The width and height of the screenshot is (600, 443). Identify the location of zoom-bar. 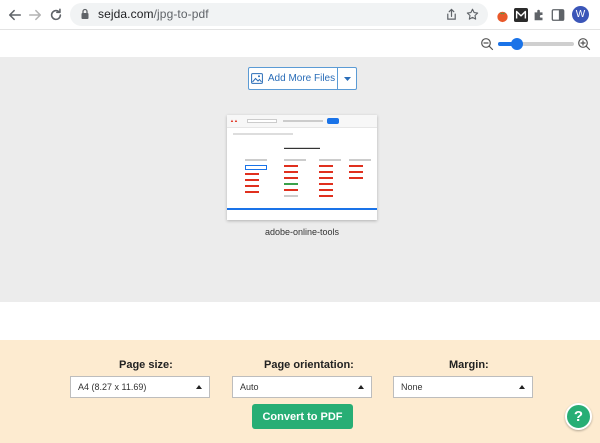
(300, 44).